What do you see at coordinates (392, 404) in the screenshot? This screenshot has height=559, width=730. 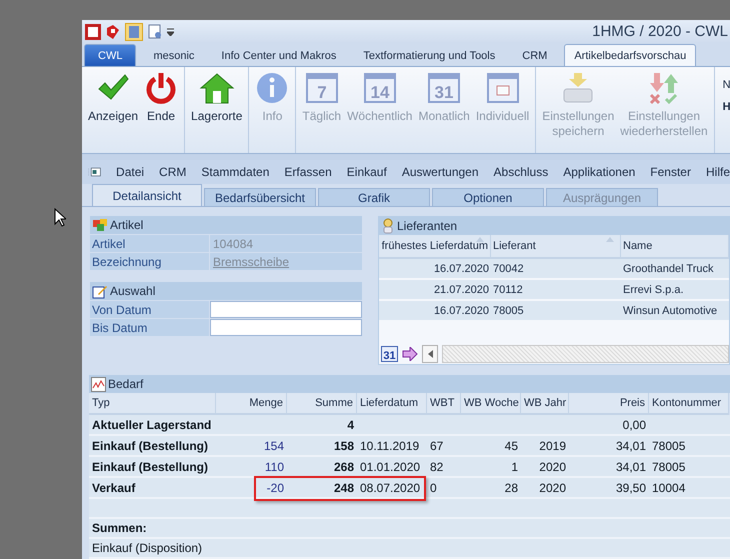 I see `column-header: Lieferdatum` at bounding box center [392, 404].